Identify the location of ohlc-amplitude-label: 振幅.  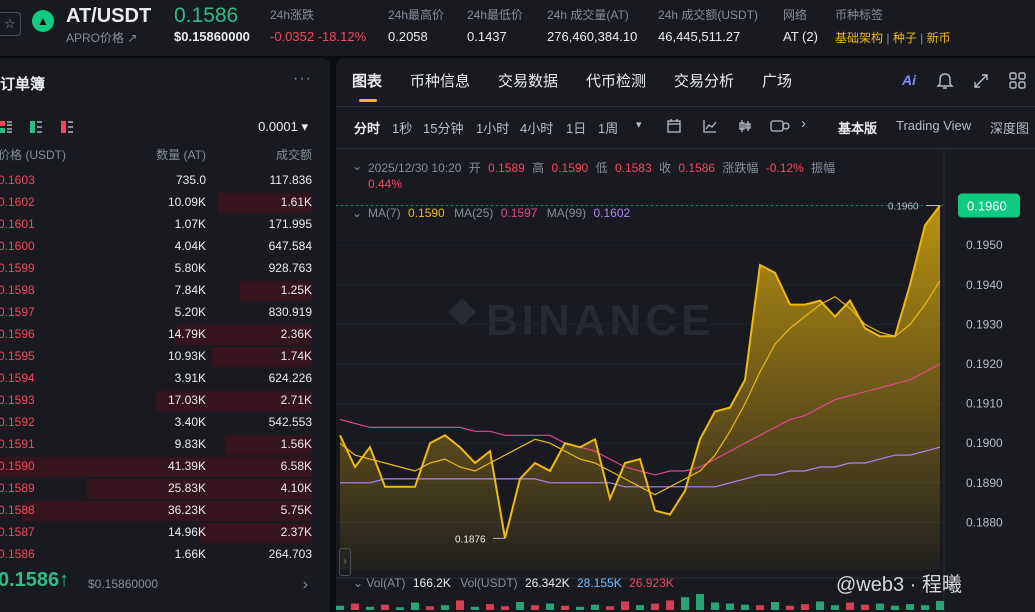
(823, 168).